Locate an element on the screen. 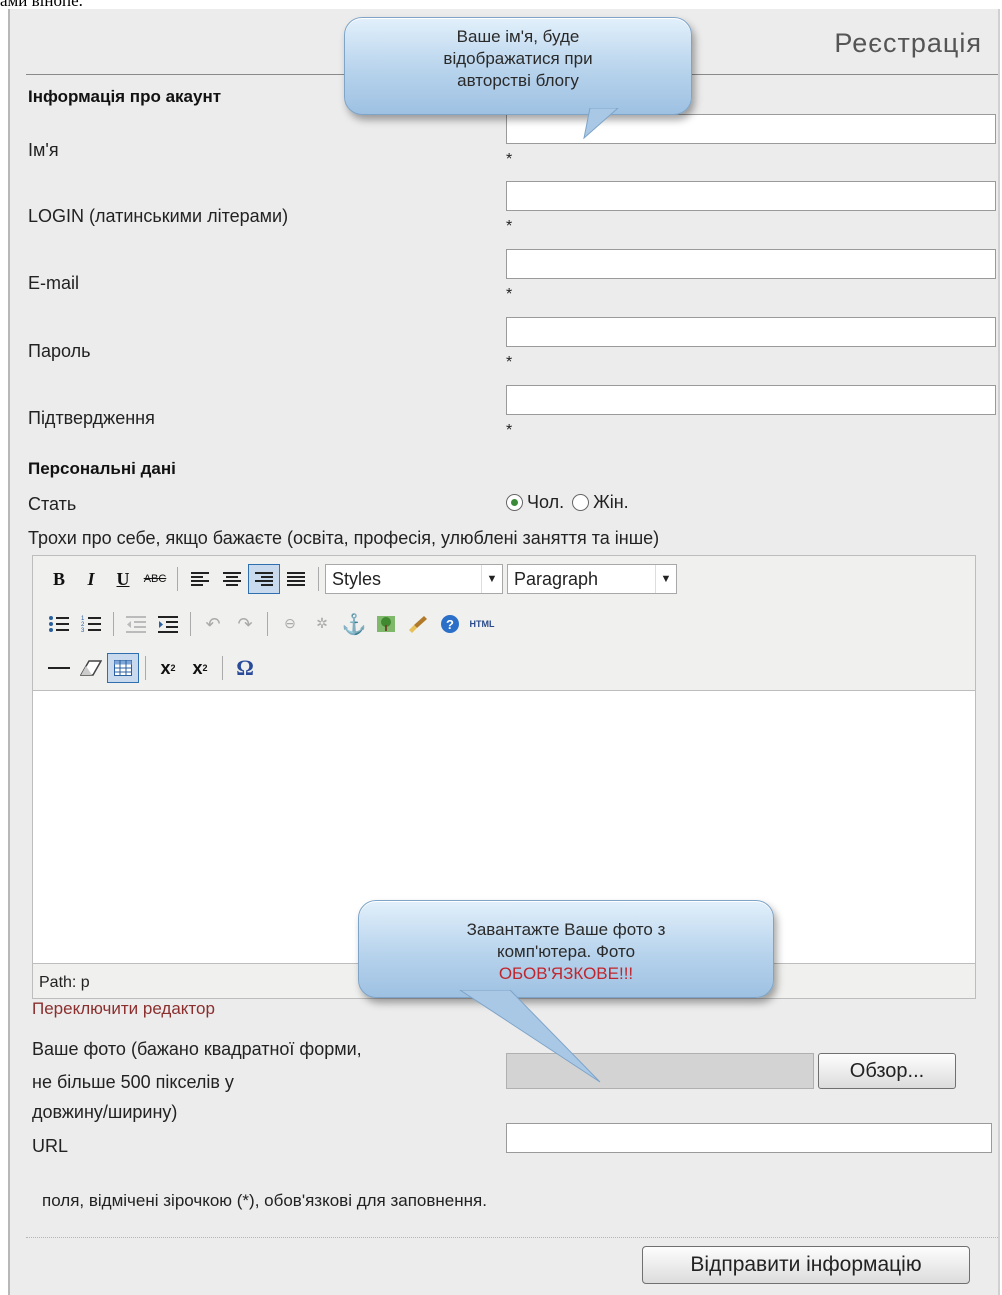 The image size is (1002, 1295). undo-icon: ↶ is located at coordinates (213, 624).